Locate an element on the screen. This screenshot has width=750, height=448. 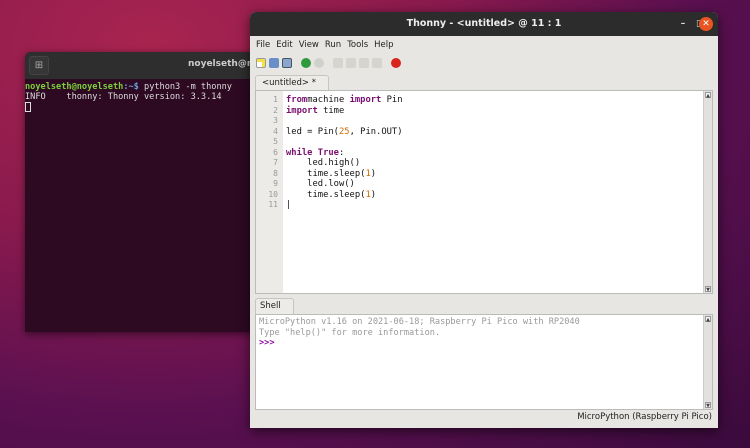
menu-file: File is located at coordinates (263, 45).